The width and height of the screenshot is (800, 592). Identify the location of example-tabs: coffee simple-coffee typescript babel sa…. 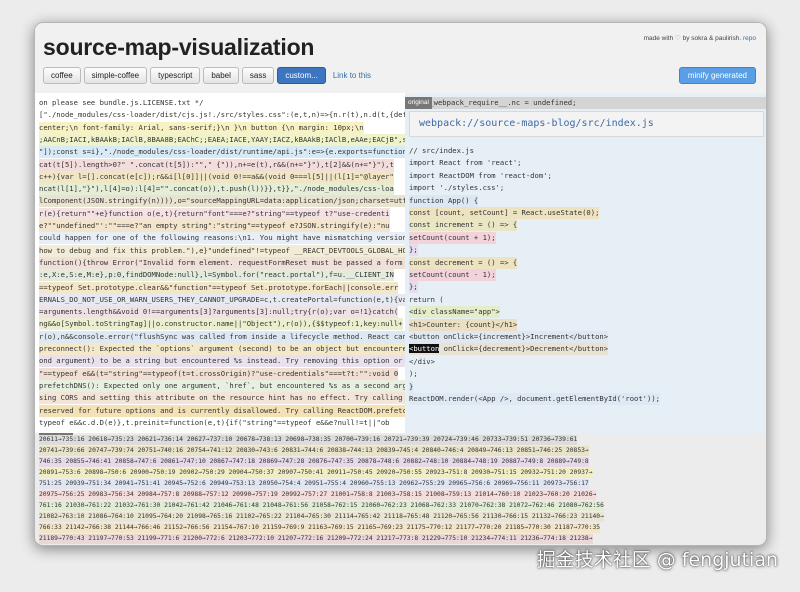
(207, 75).